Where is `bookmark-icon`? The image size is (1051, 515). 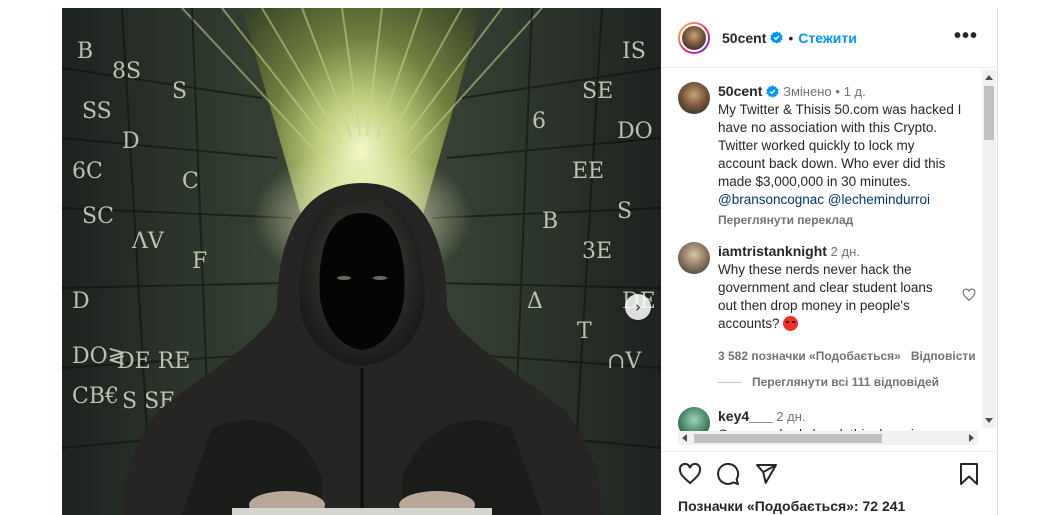
bookmark-icon is located at coordinates (969, 474).